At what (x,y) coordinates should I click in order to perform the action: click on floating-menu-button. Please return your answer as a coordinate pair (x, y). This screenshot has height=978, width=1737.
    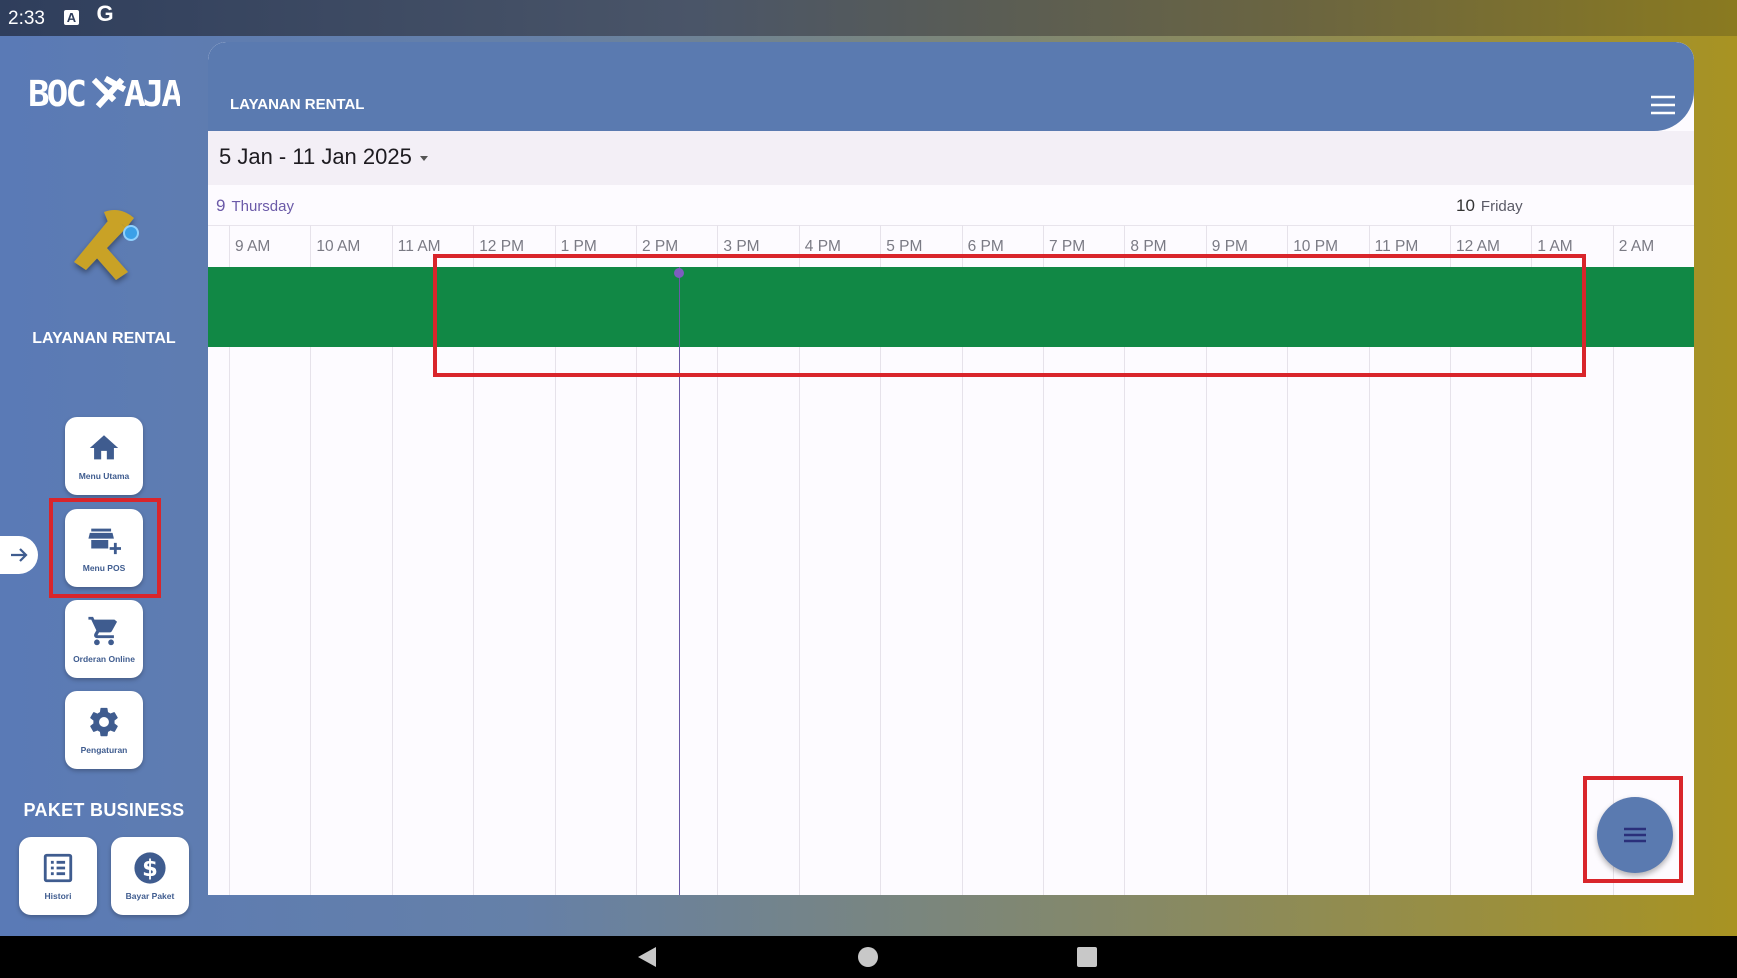
    Looking at the image, I should click on (1635, 835).